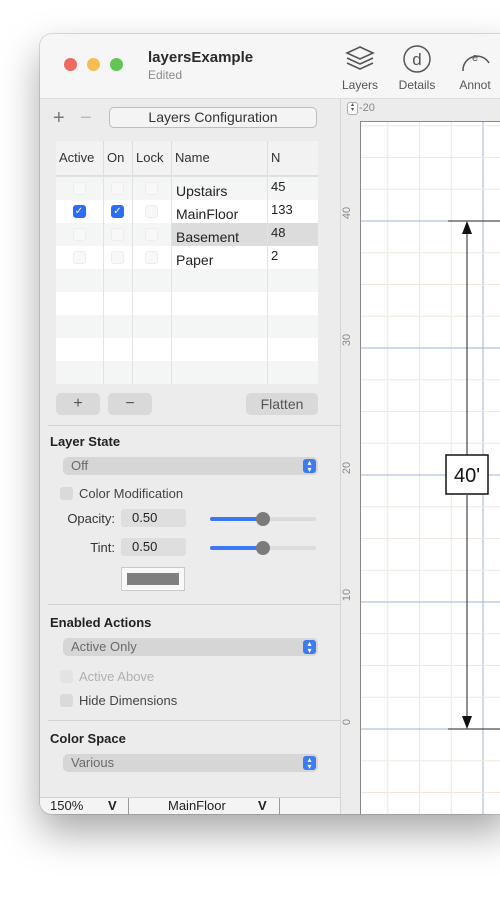 The width and height of the screenshot is (500, 900). Describe the element at coordinates (347, 722) in the screenshot. I see `ruler-label: 0` at that location.